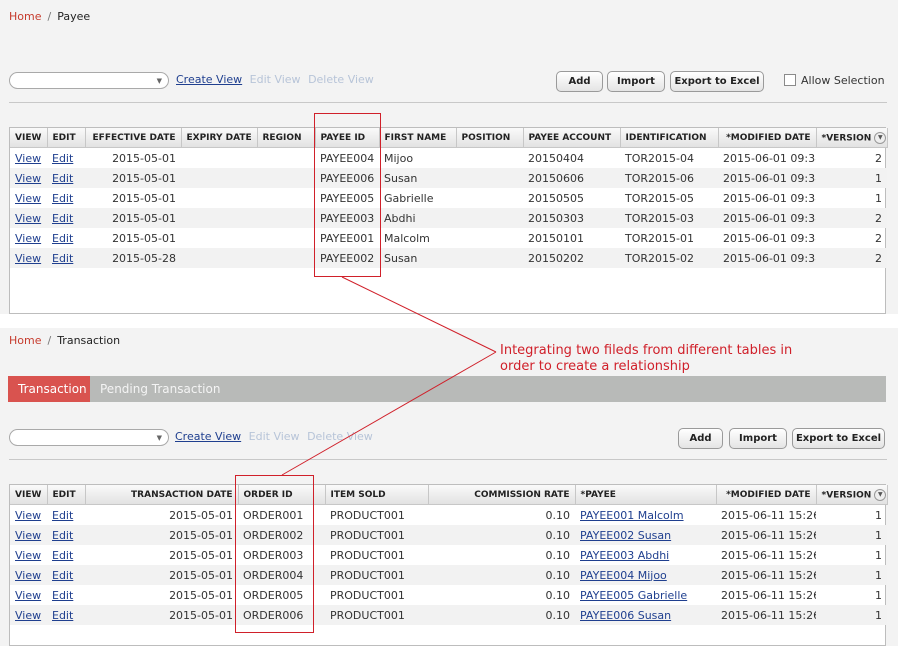 The width and height of the screenshot is (898, 646). What do you see at coordinates (389, 413) in the screenshot?
I see `connector-line-order` at bounding box center [389, 413].